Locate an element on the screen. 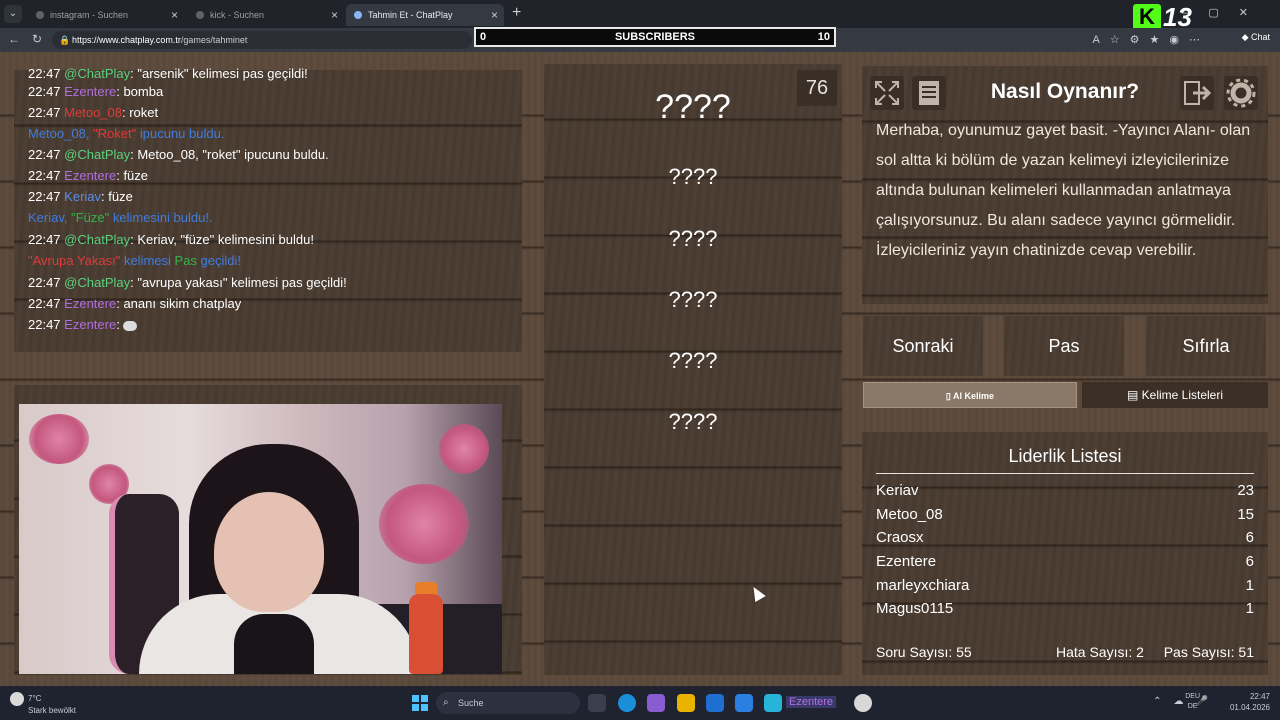 Image resolution: width=1280 pixels, height=720 pixels. url-host: https://www.chatplay.com.tr is located at coordinates (126, 40).